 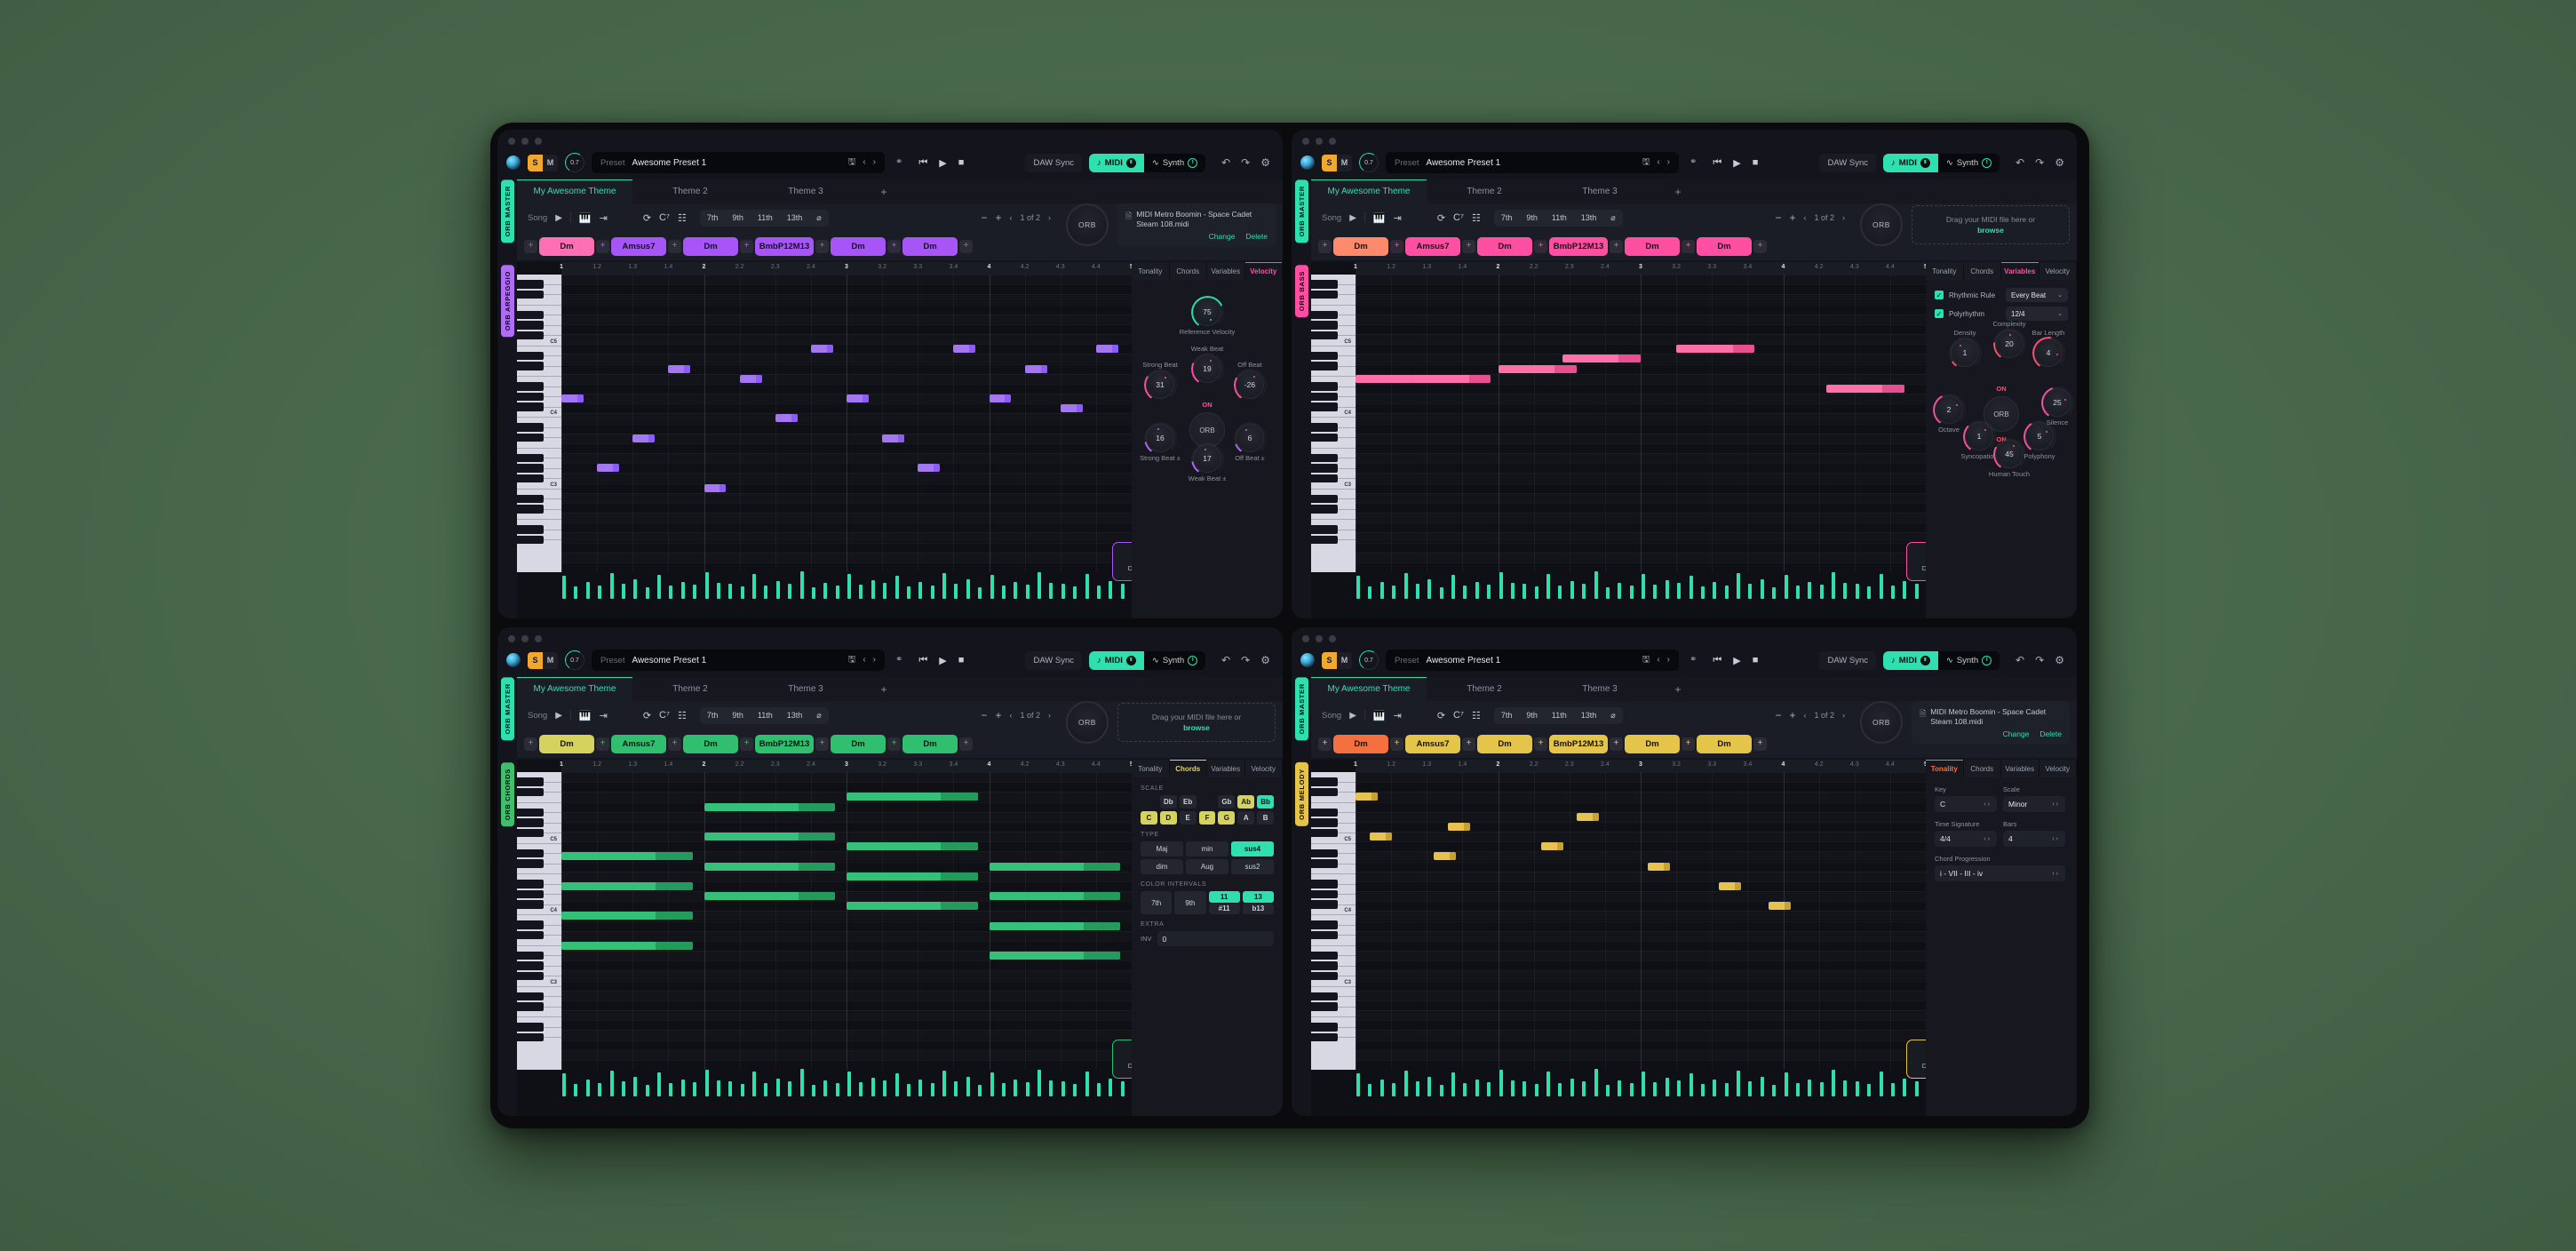 I want to click on refresh-icon: ⟳, so click(x=1441, y=218).